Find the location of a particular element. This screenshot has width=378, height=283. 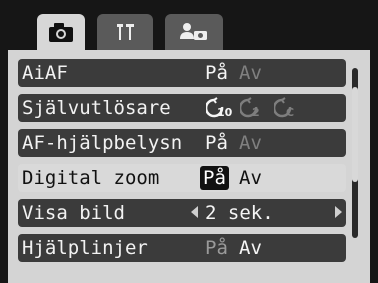

menu-row-digital-zoom: Digital zoom På Av is located at coordinates (182, 178).